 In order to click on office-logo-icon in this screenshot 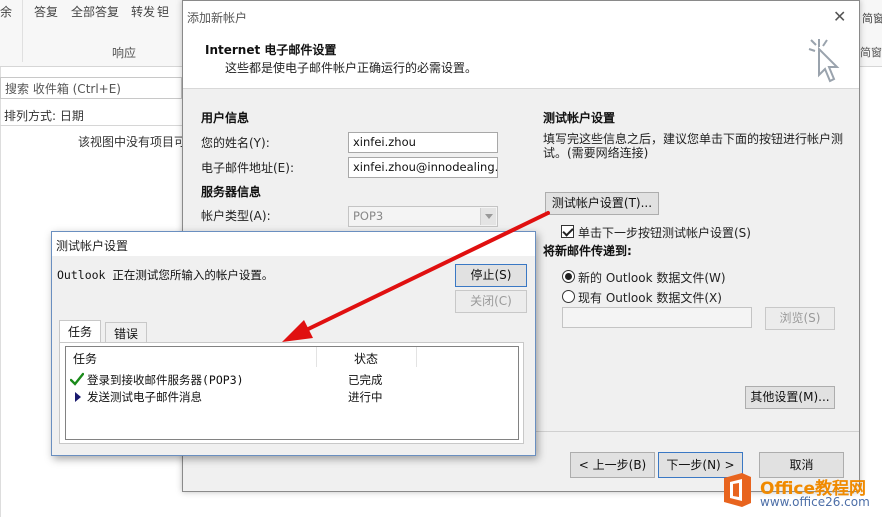, I will do `click(737, 490)`.